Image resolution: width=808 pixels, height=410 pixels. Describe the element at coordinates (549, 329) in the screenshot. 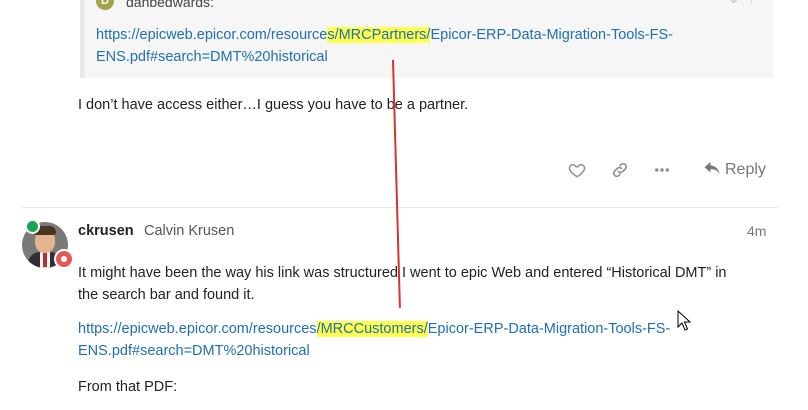

I see `post-link-end: Epicor-ERP-Data-Migration-Tools-FS-` at that location.